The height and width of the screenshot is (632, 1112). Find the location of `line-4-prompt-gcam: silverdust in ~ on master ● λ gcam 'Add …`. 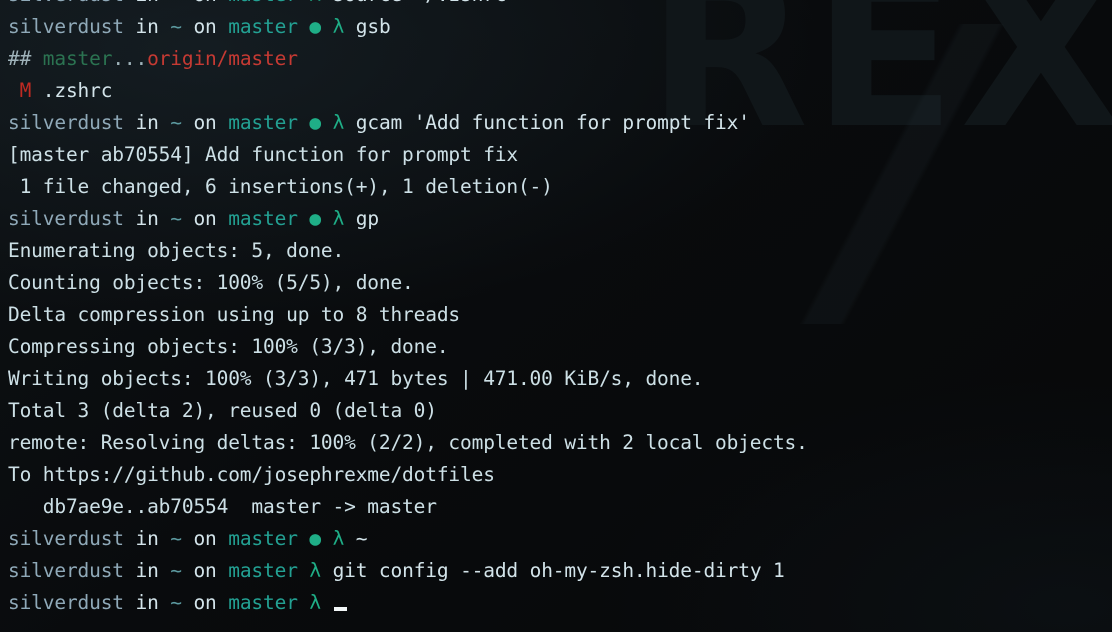

line-4-prompt-gcam: silverdust in ~ on master ● λ gcam 'Add … is located at coordinates (556, 123).